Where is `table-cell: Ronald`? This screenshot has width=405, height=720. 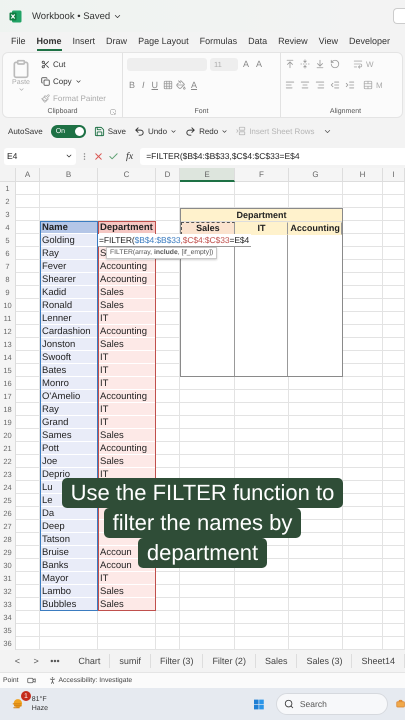 table-cell: Ronald is located at coordinates (69, 305).